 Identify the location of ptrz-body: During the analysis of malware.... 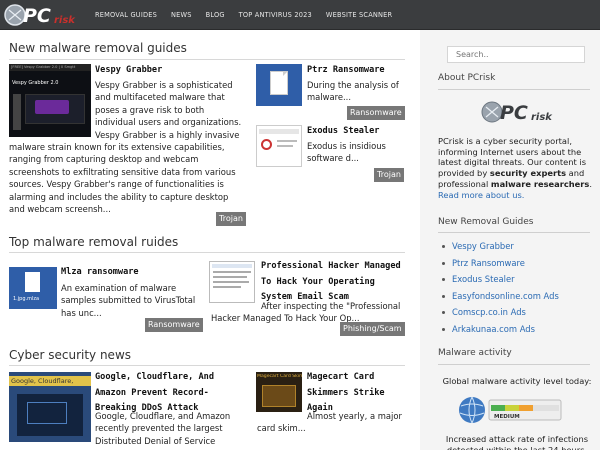
(353, 91).